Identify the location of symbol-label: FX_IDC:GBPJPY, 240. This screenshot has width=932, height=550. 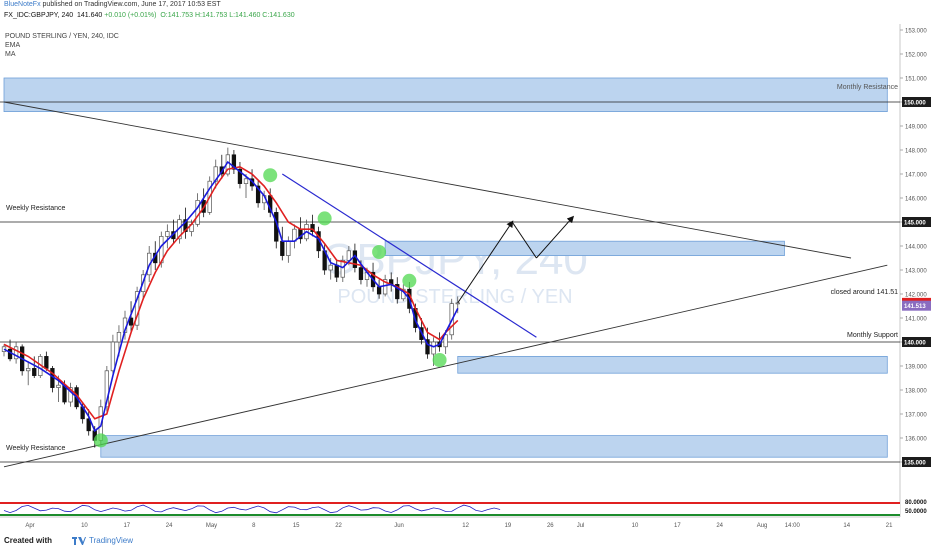
(39, 15).